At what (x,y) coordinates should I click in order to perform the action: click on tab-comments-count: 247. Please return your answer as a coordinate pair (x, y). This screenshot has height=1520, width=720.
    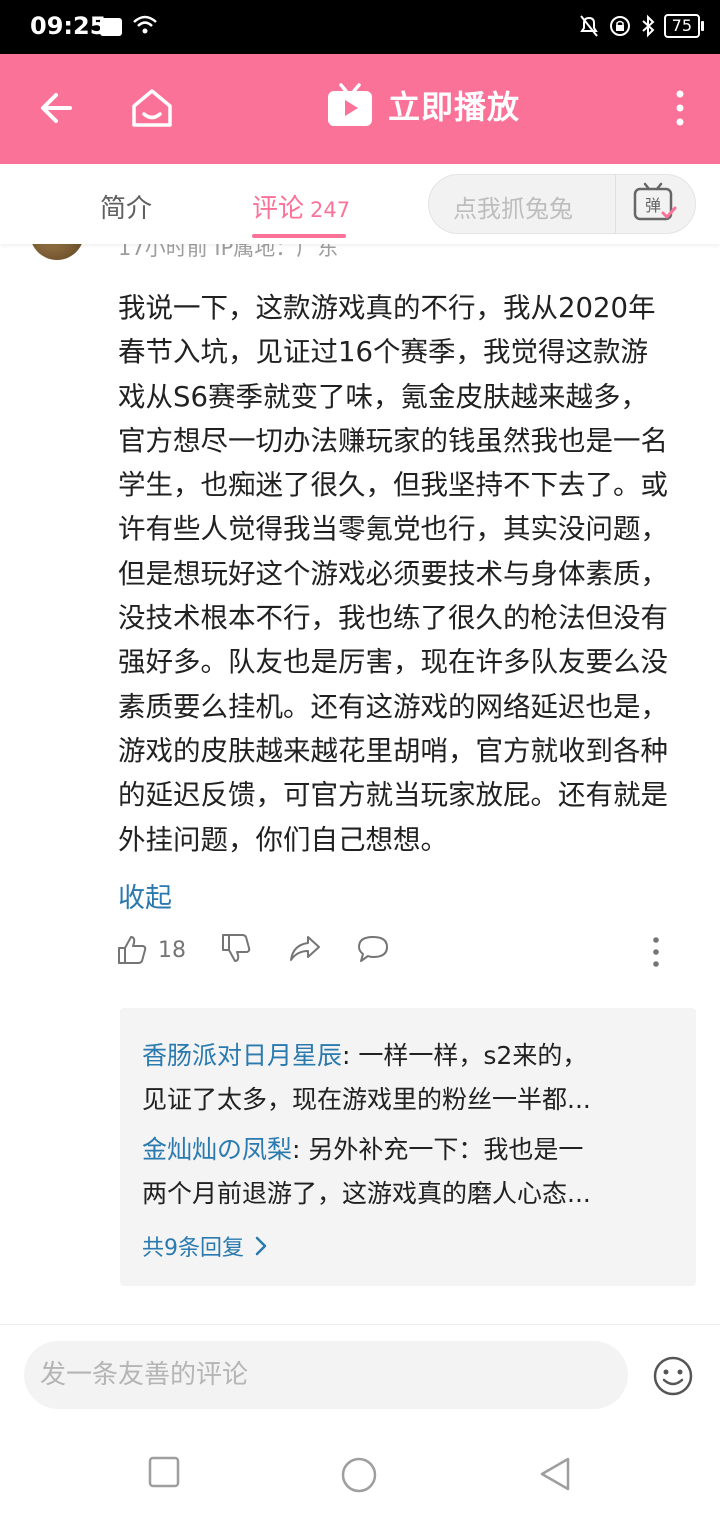
    Looking at the image, I should click on (330, 210).